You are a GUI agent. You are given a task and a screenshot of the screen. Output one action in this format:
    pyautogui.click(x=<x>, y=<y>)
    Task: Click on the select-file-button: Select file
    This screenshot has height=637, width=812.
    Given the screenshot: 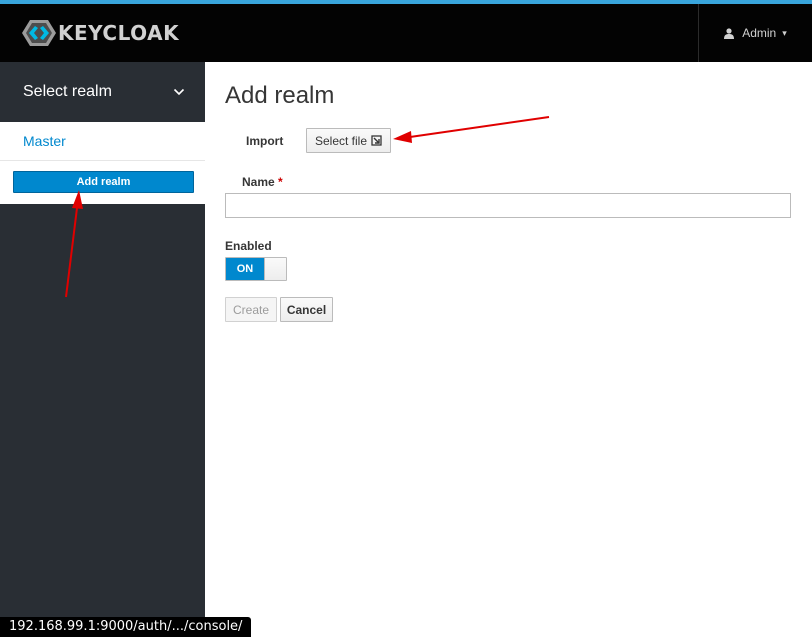 What is the action you would take?
    pyautogui.click(x=348, y=140)
    